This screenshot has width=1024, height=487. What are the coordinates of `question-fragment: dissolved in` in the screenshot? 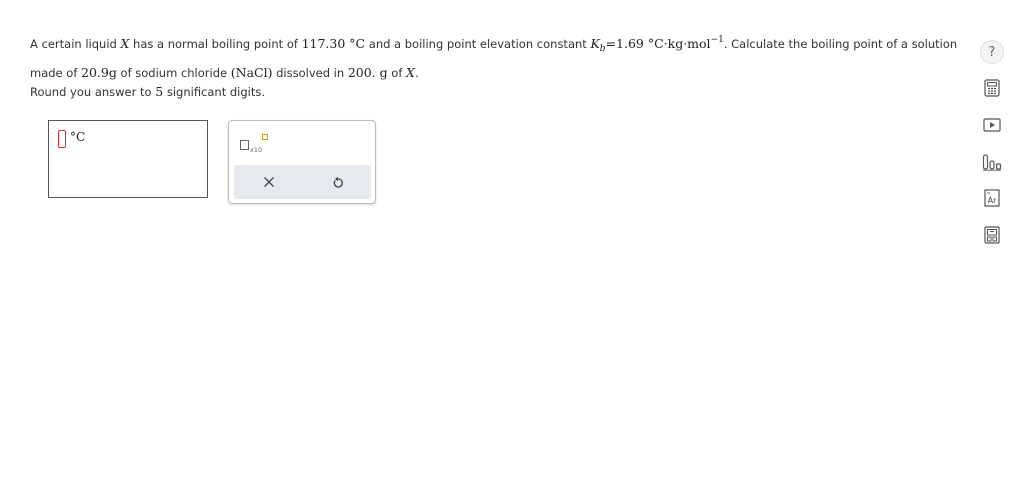 It's located at (310, 73).